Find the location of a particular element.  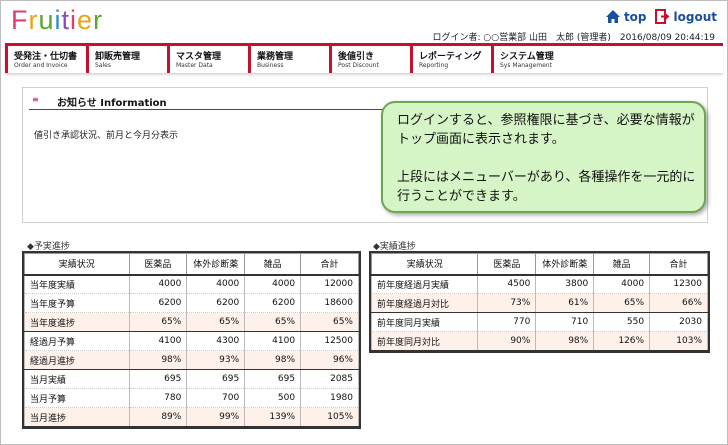

table-cell: 61% is located at coordinates (565, 303).